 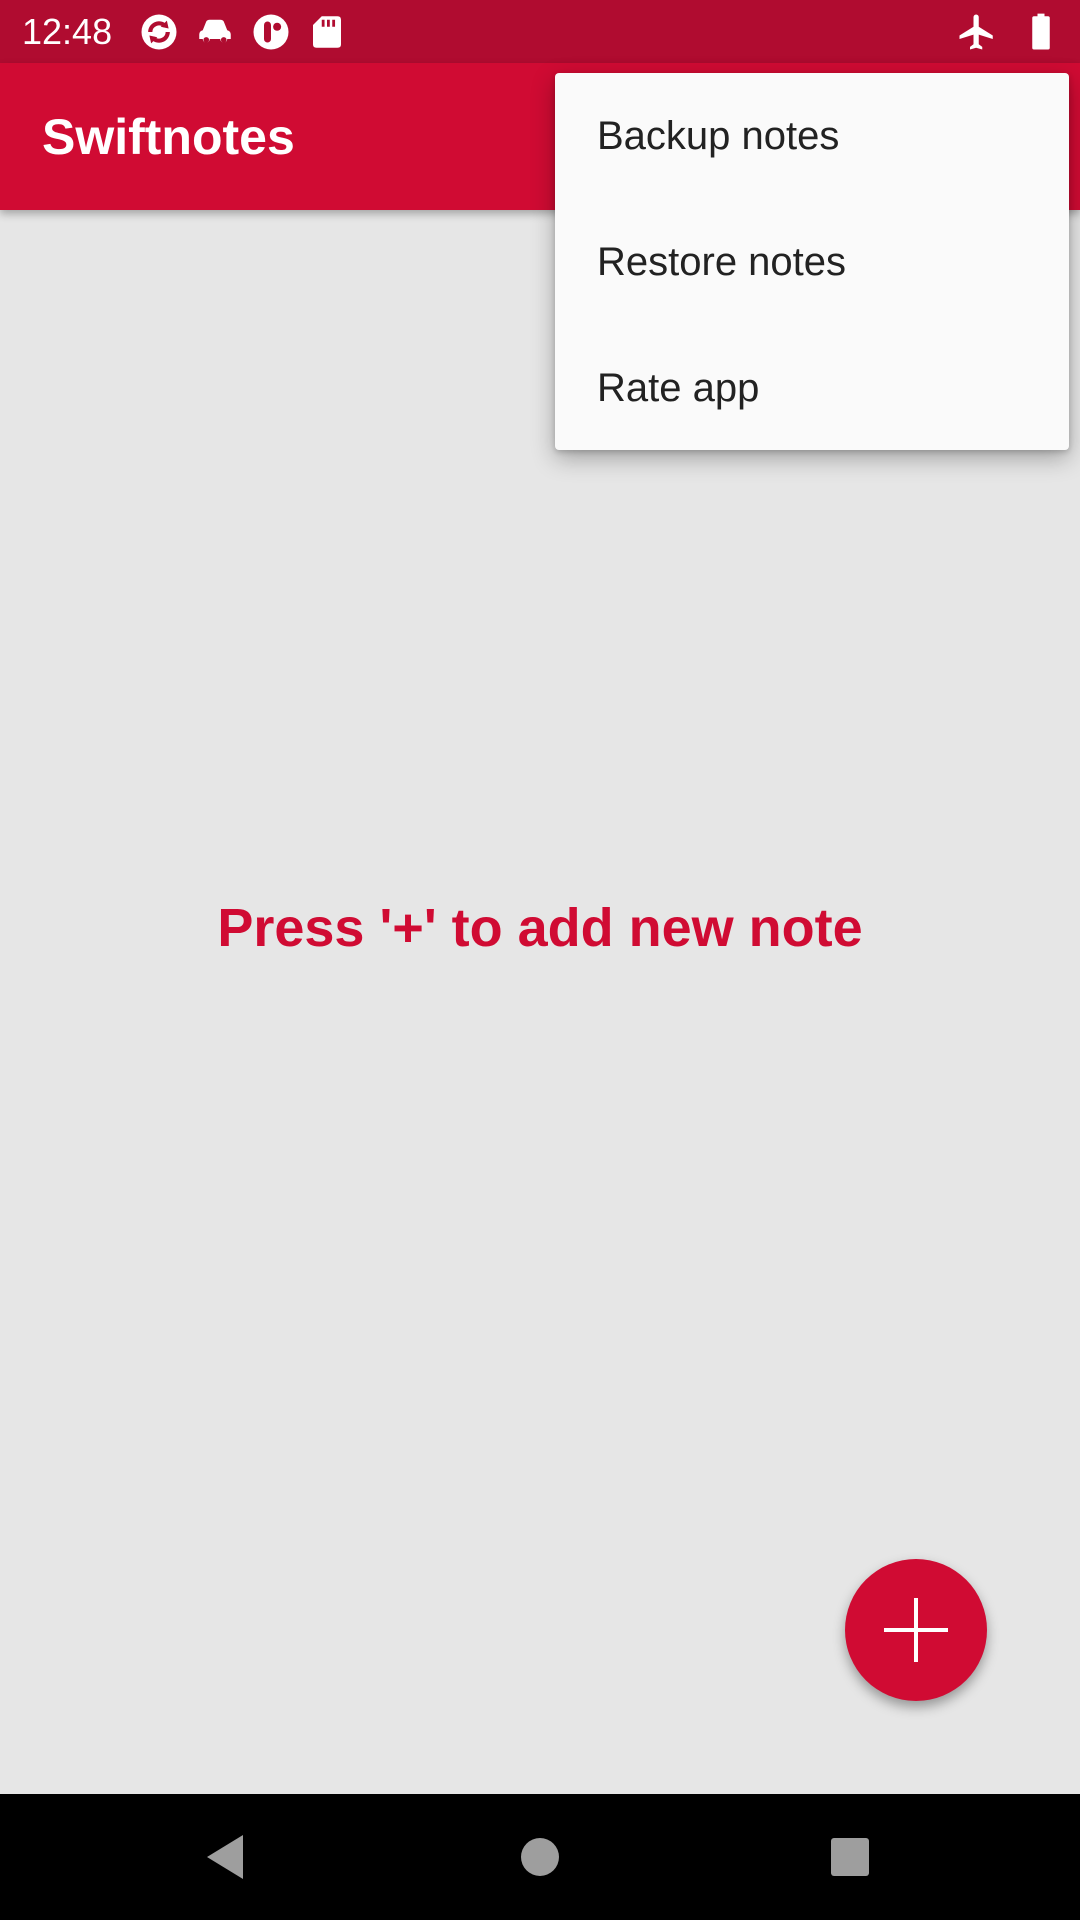 I want to click on status-icons-left, so click(x=243, y=32).